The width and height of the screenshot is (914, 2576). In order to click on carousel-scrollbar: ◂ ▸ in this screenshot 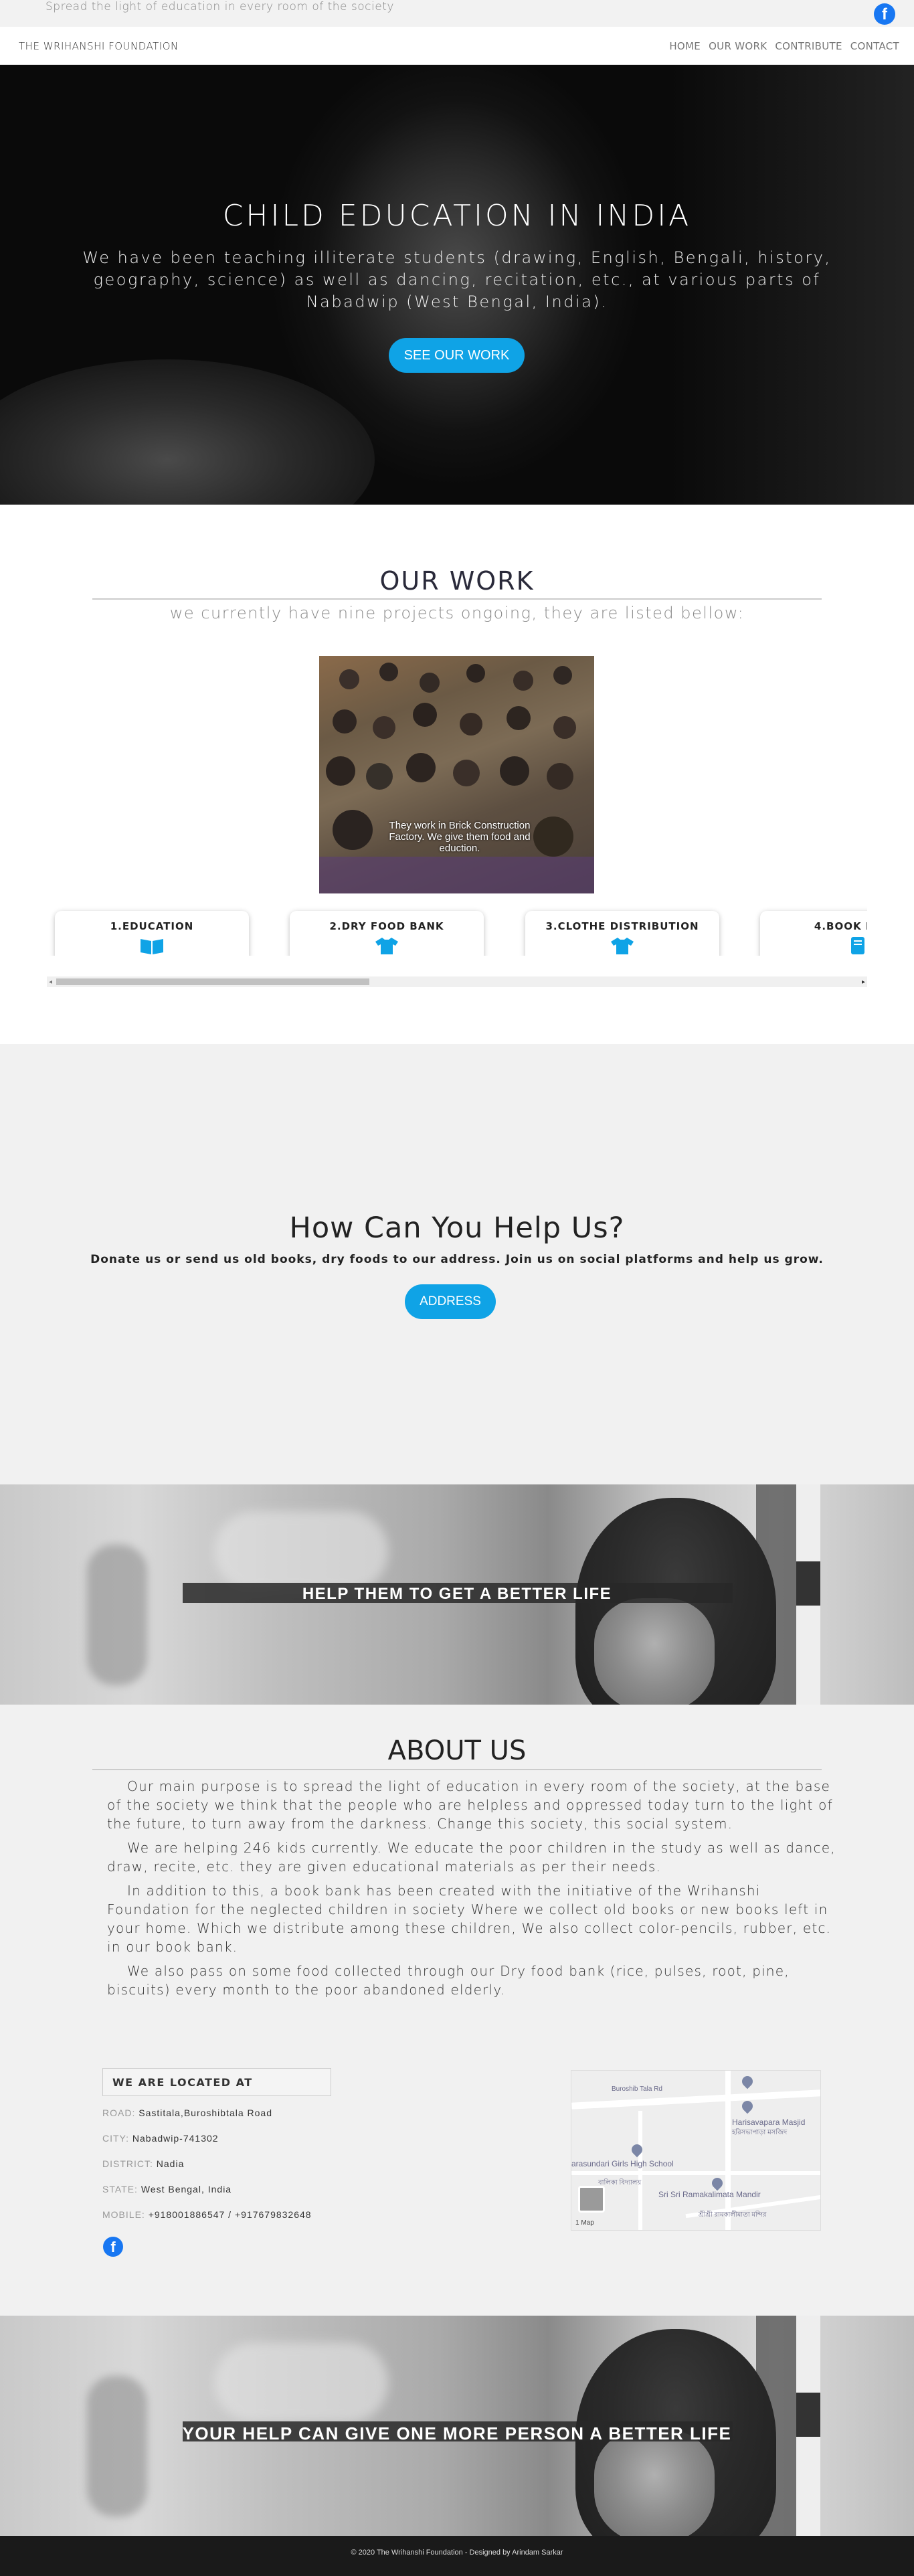, I will do `click(457, 981)`.